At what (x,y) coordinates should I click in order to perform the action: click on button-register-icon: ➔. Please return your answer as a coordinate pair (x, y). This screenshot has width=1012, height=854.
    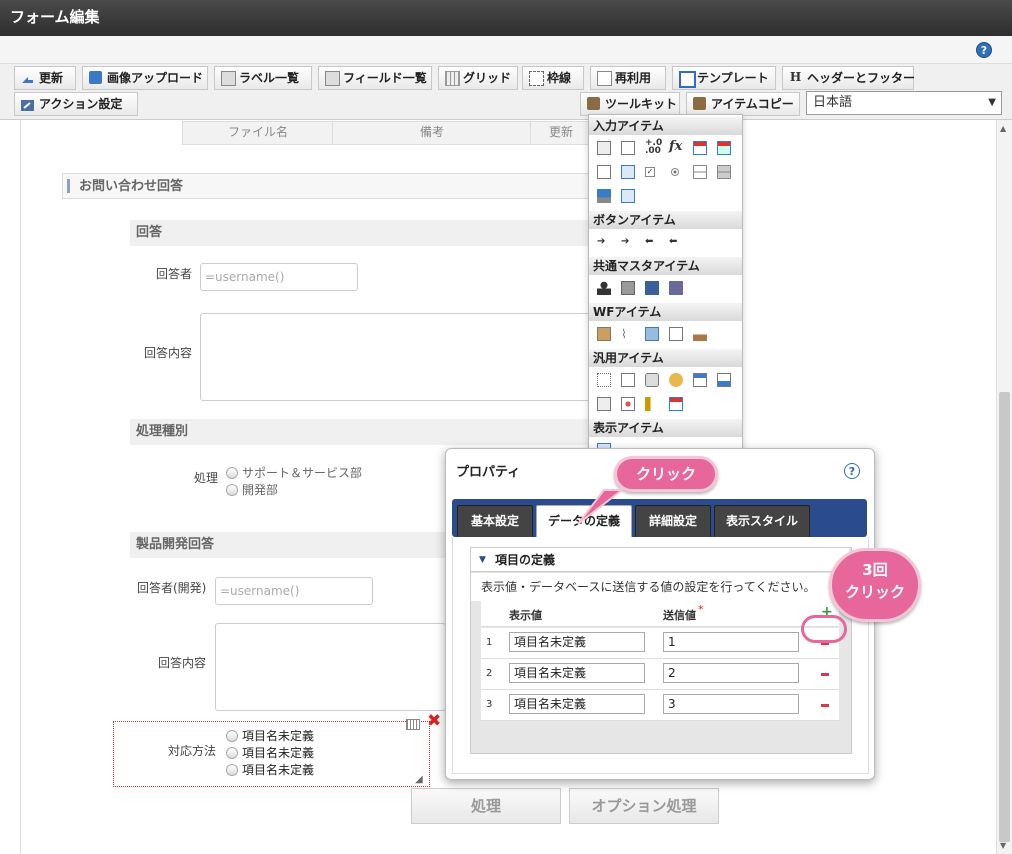
    Looking at the image, I should click on (604, 242).